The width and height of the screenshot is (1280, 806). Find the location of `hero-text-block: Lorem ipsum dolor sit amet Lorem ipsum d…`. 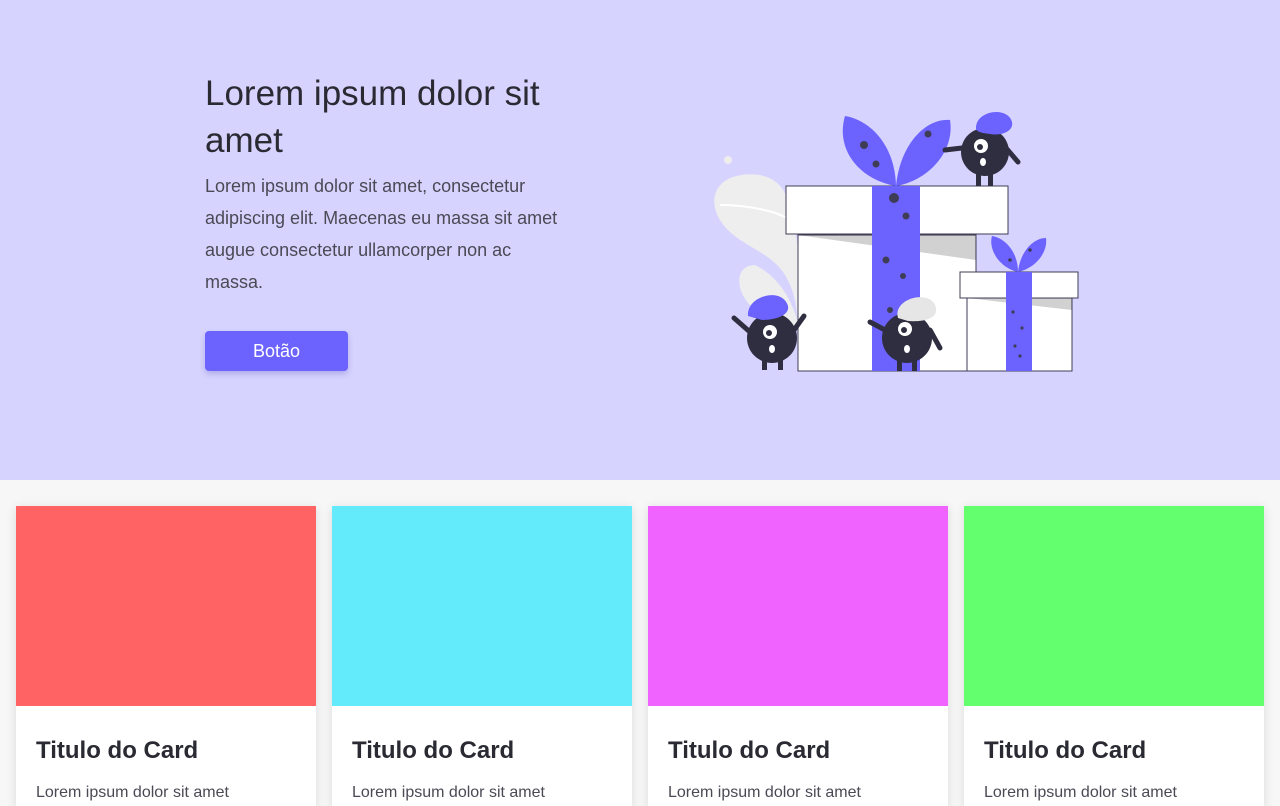

hero-text-block: Lorem ipsum dolor sit amet Lorem ipsum d… is located at coordinates (395, 184).